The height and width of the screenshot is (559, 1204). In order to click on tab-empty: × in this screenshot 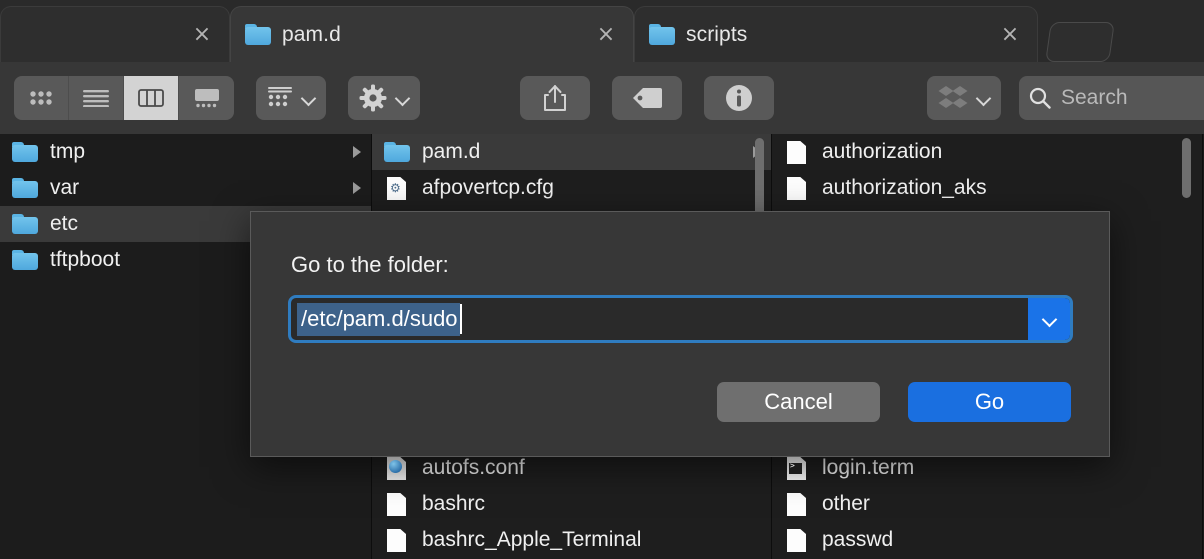, I will do `click(115, 34)`.